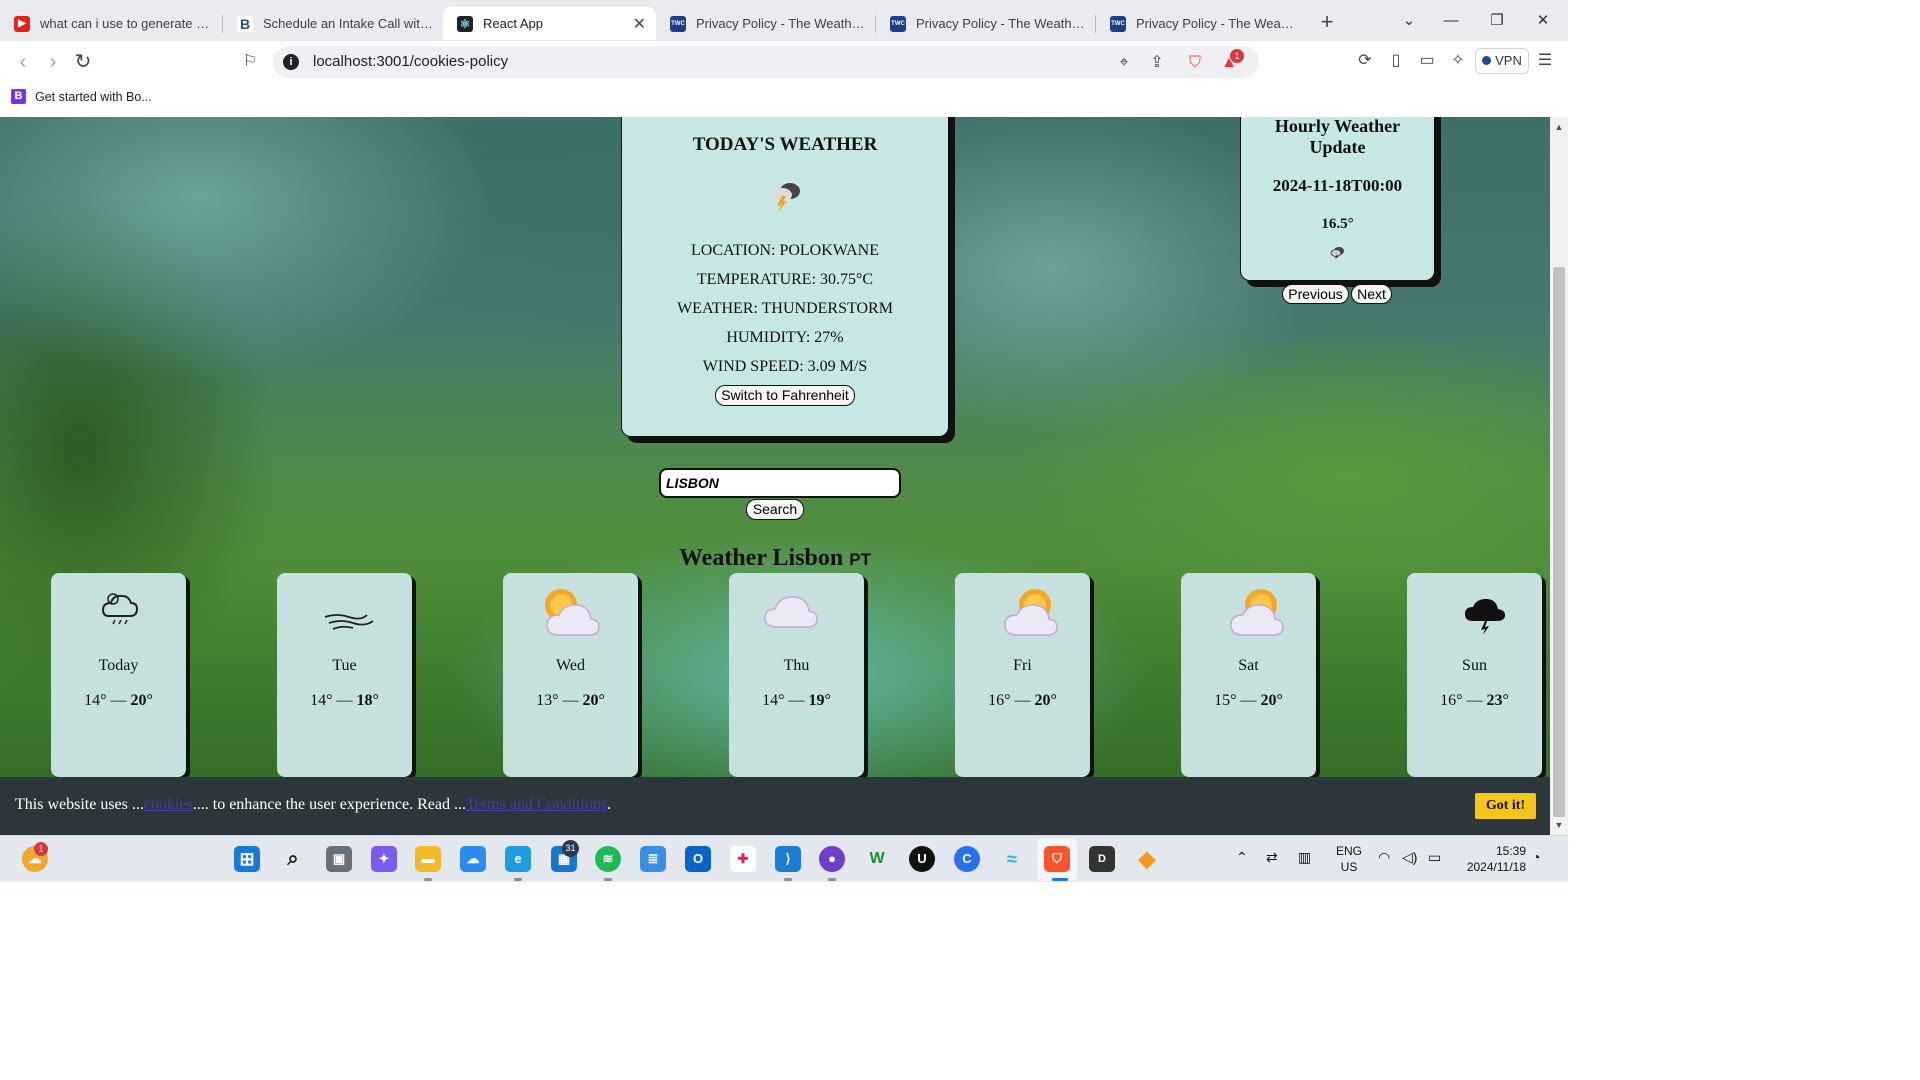  What do you see at coordinates (1349, 859) in the screenshot?
I see `language-indicator: ENG US` at bounding box center [1349, 859].